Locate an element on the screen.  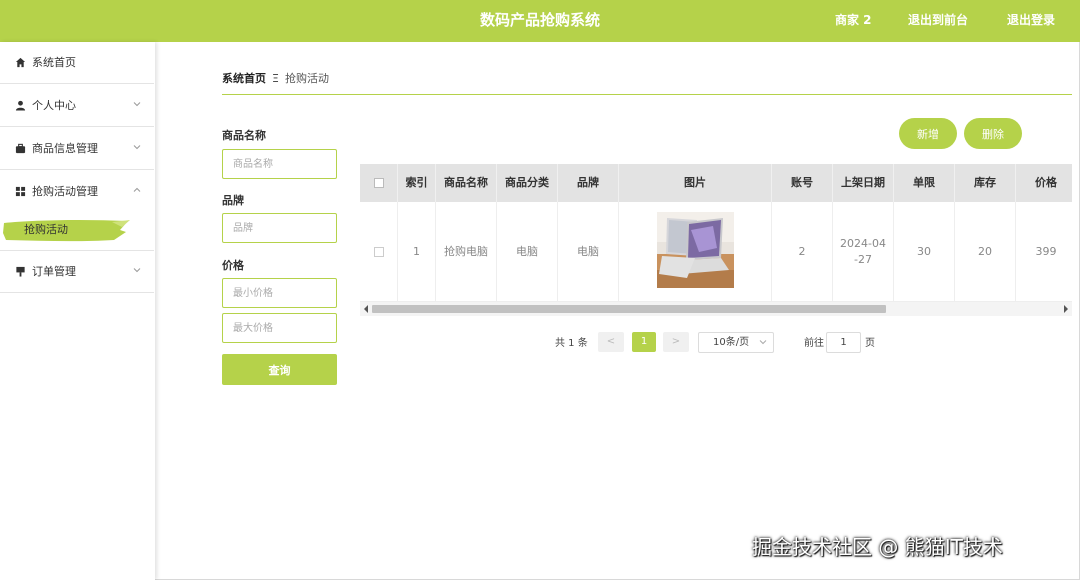
scroll-right-icon is located at coordinates (1066, 309).